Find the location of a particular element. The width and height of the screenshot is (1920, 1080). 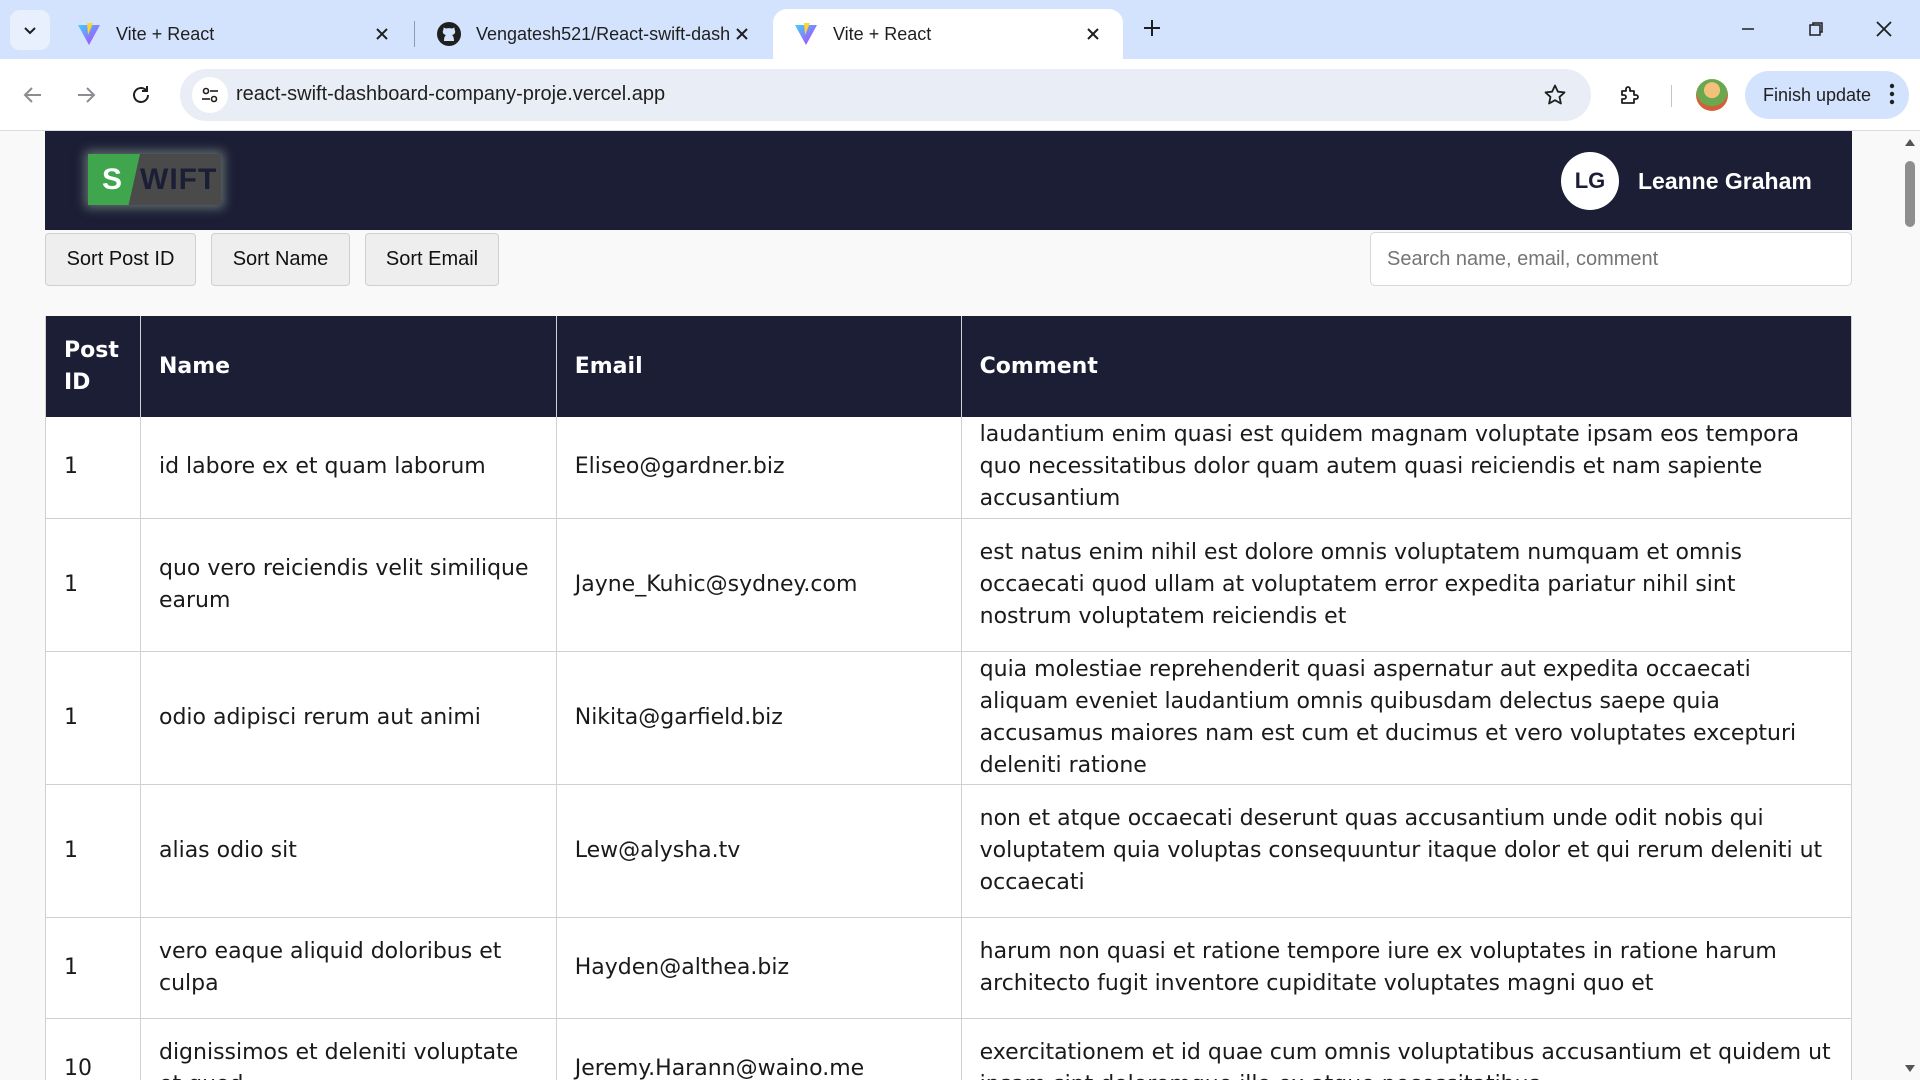

user-avatar: LG is located at coordinates (1590, 181).